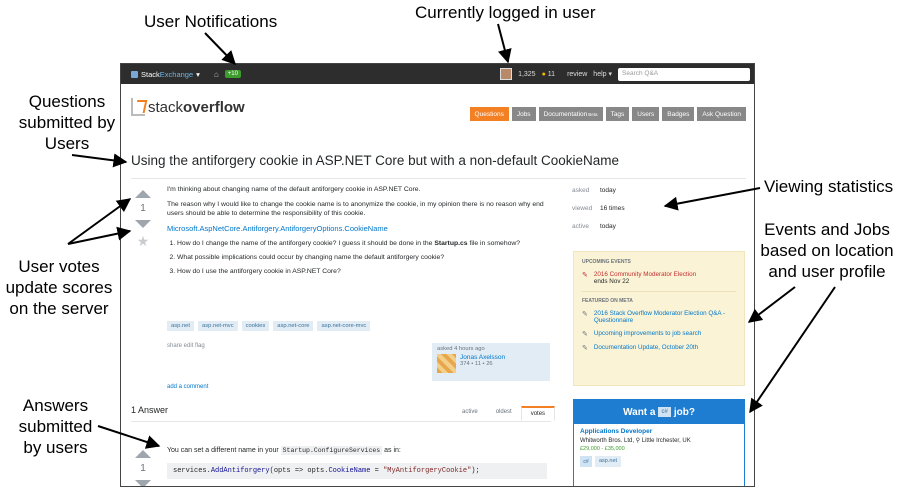 Image resolution: width=900 pixels, height=492 pixels. Describe the element at coordinates (721, 114) in the screenshot. I see `ask-question-button: Ask Question` at that location.